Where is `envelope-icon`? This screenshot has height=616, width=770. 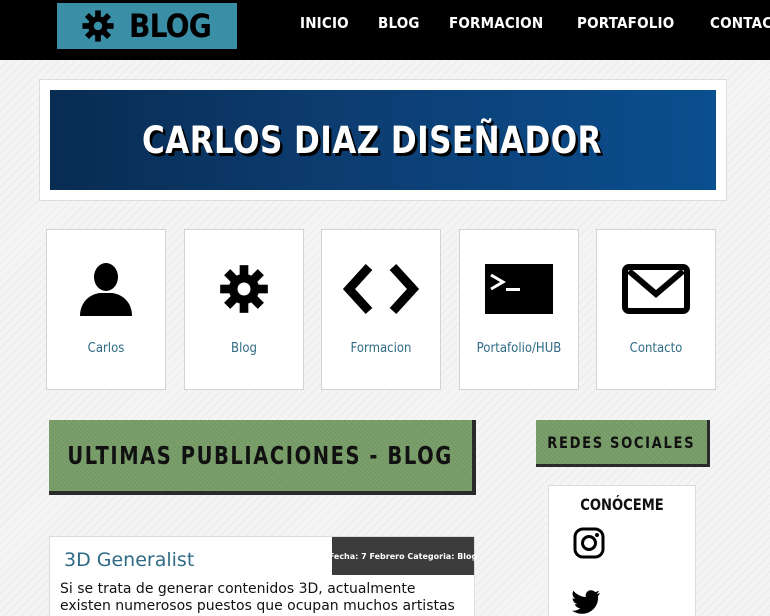 envelope-icon is located at coordinates (656, 289).